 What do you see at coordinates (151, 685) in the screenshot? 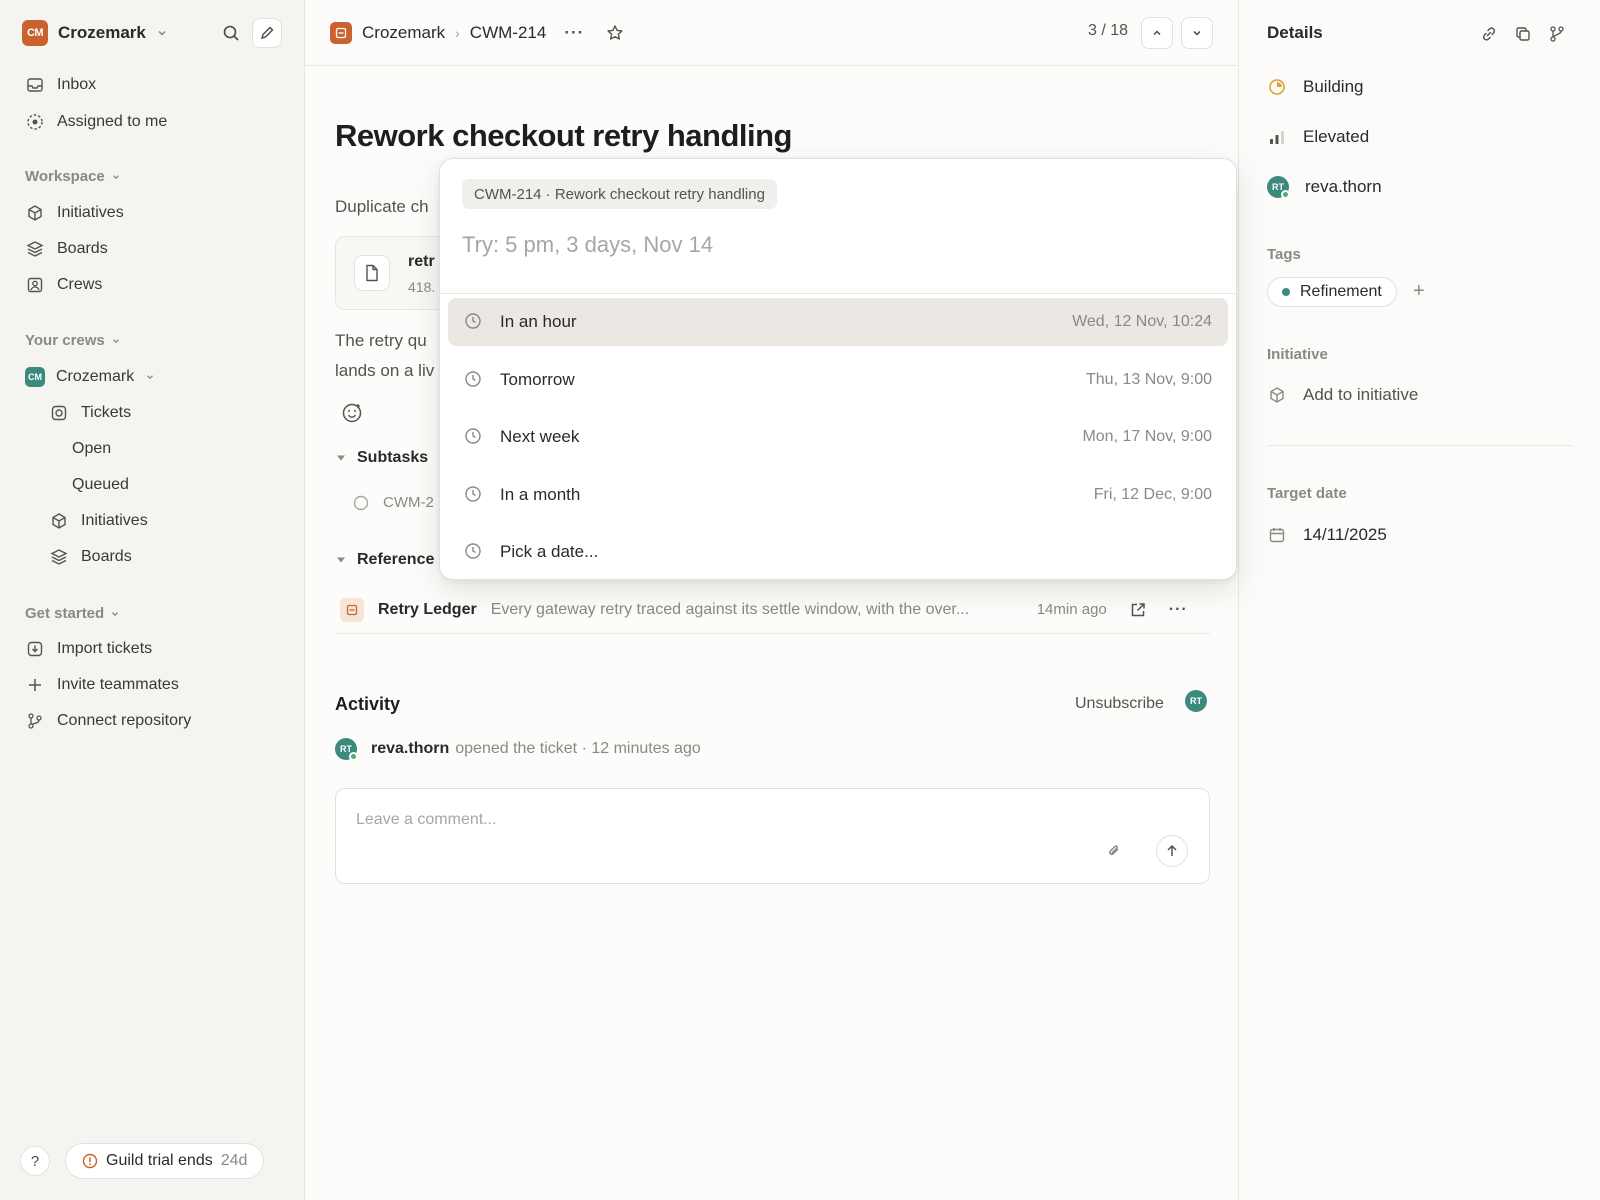
I see `sidebar-item-invite: Invite teammates` at bounding box center [151, 685].